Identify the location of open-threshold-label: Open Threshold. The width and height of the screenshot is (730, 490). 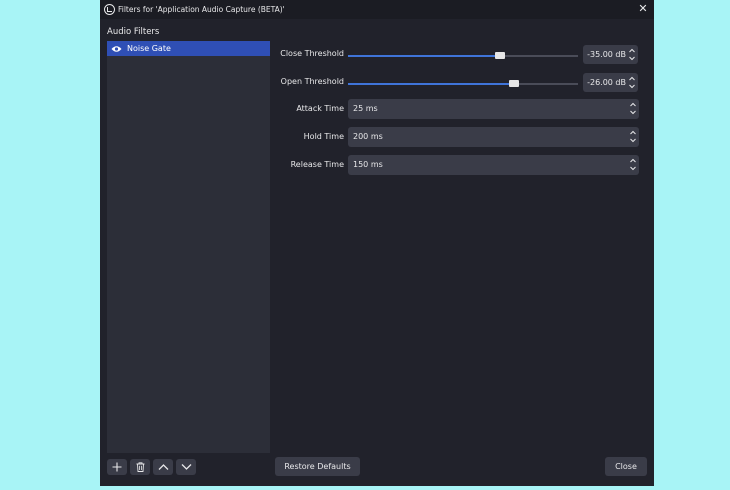
(312, 81).